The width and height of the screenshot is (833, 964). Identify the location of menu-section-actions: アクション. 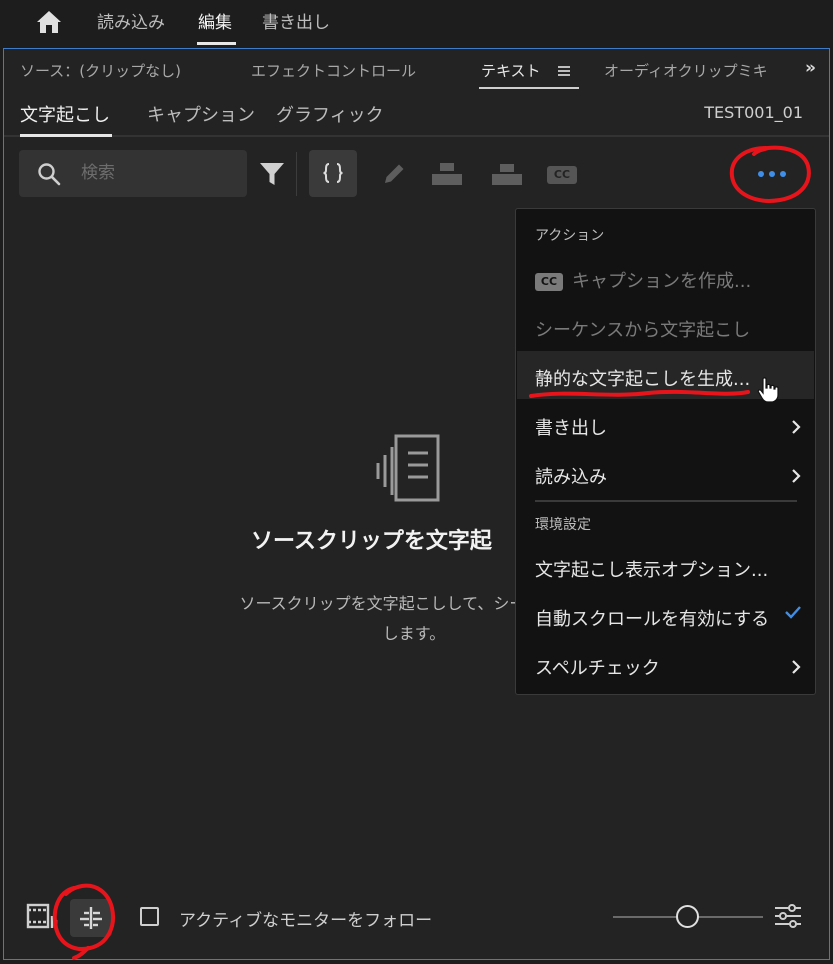
(570, 236).